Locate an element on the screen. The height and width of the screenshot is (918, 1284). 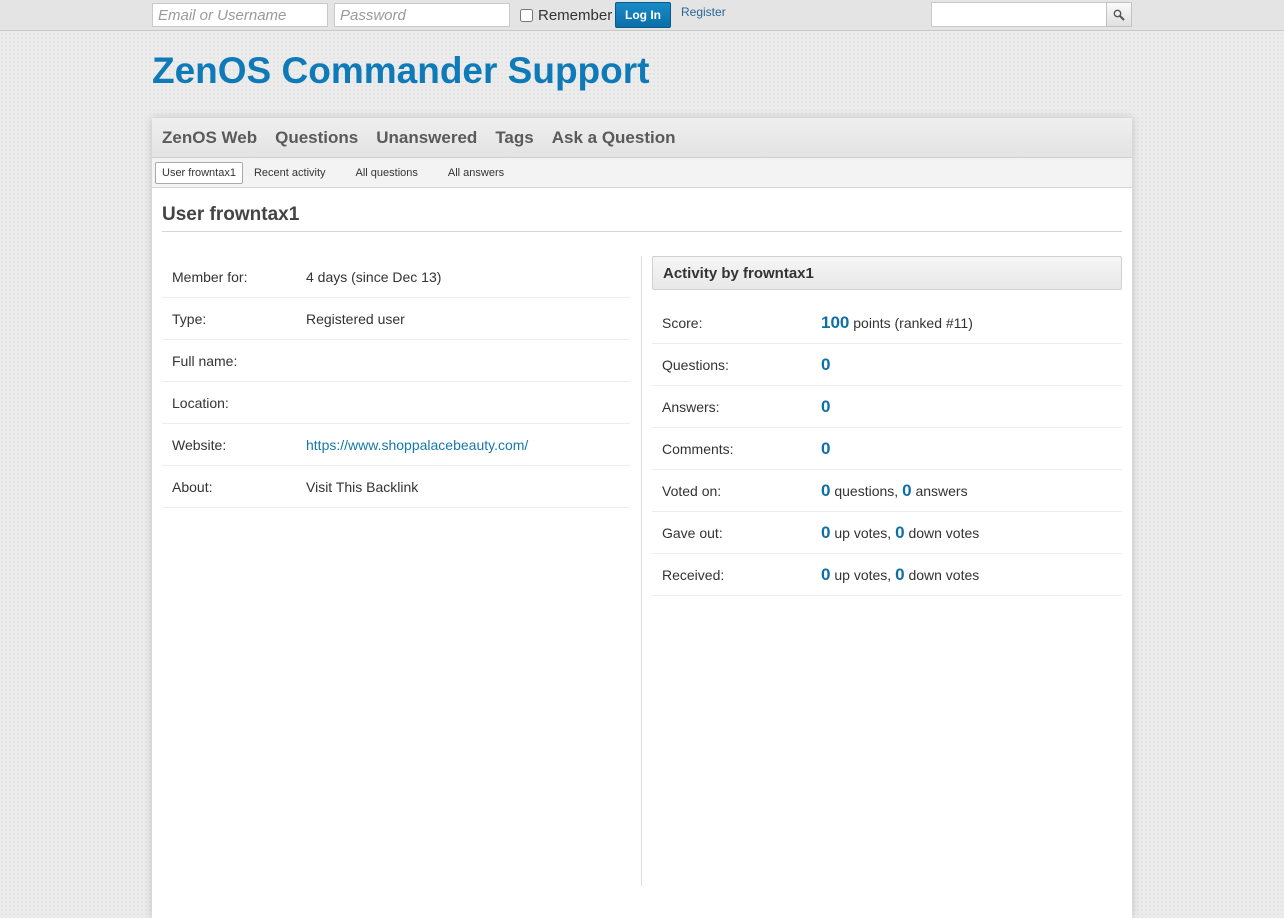
nav-ask-question: Ask a Question is located at coordinates (614, 138).